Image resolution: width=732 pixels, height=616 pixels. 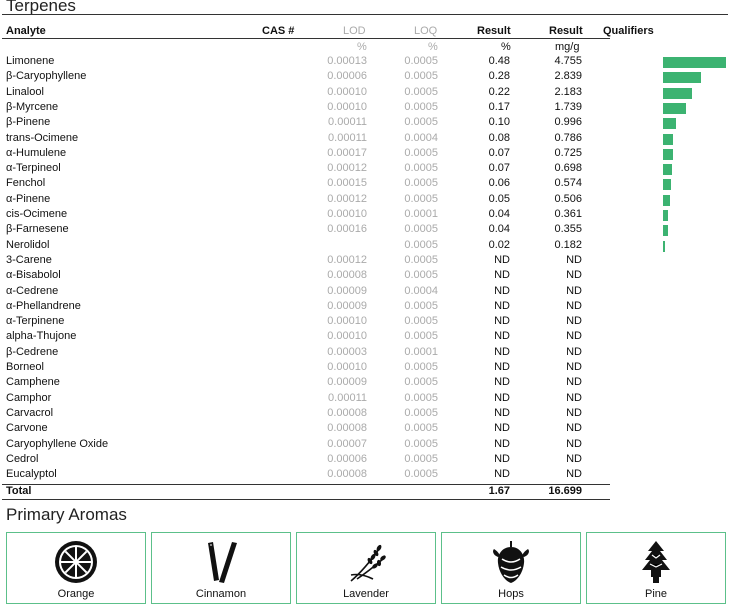 I want to click on analyte-name: α-Terpineol, so click(x=33, y=168).